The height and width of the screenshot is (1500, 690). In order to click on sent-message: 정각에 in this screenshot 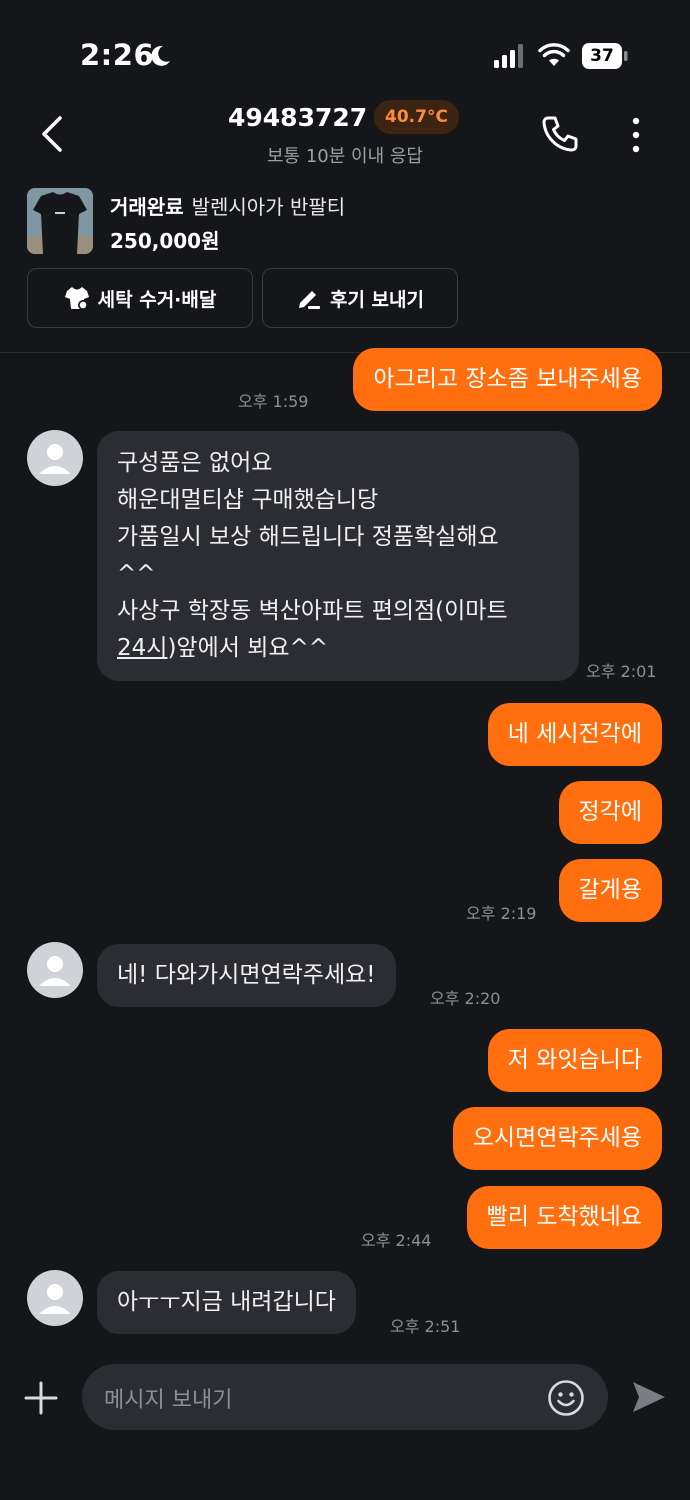, I will do `click(610, 812)`.